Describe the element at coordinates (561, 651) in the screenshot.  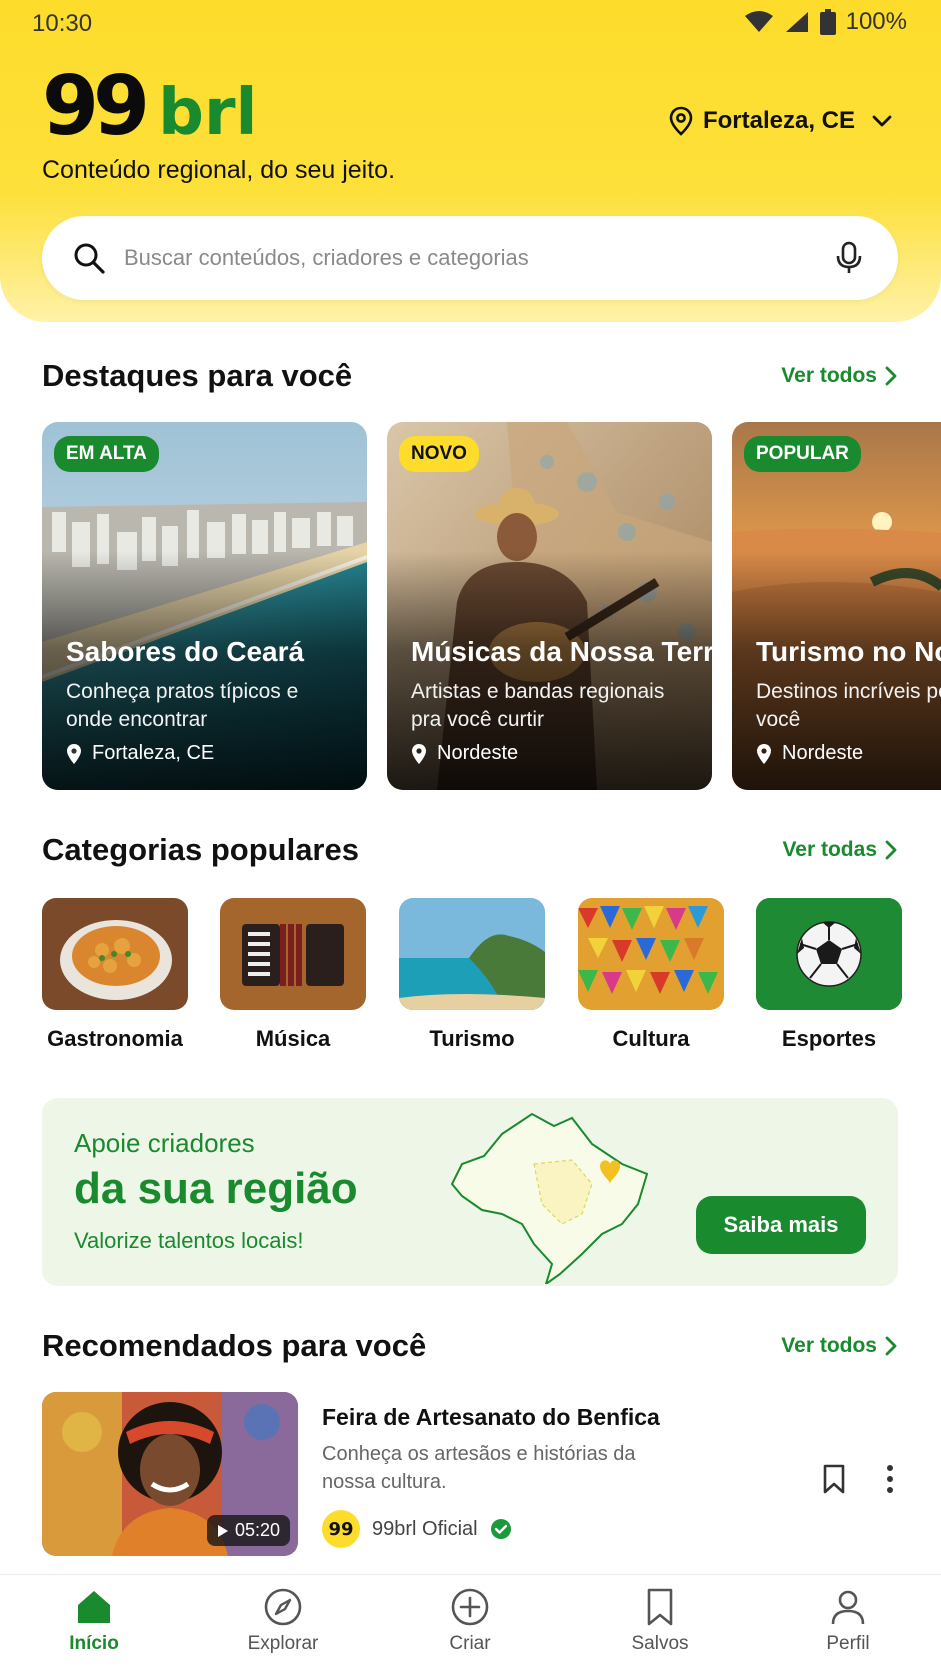
I see `card-title: Músicas da Nossa Terra` at that location.